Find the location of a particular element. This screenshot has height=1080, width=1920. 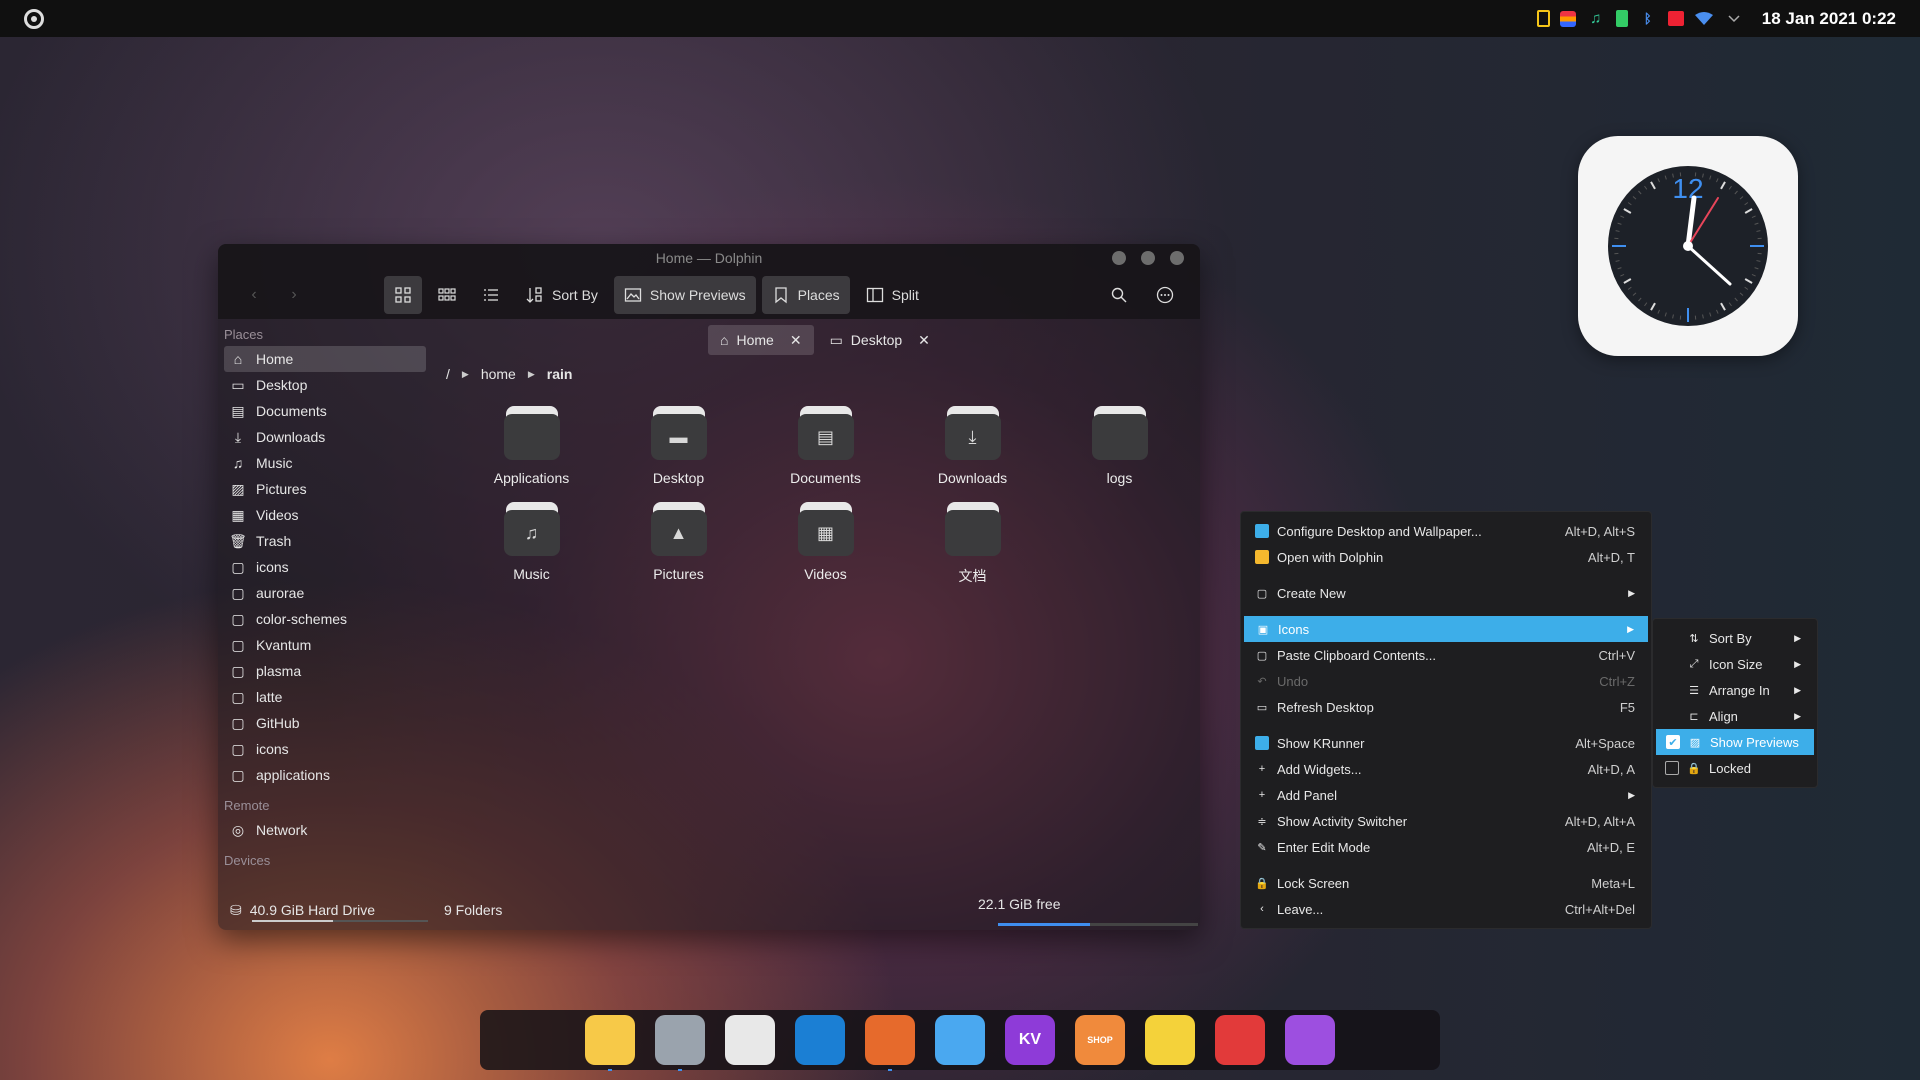

app-launcher-icon is located at coordinates (34, 18).